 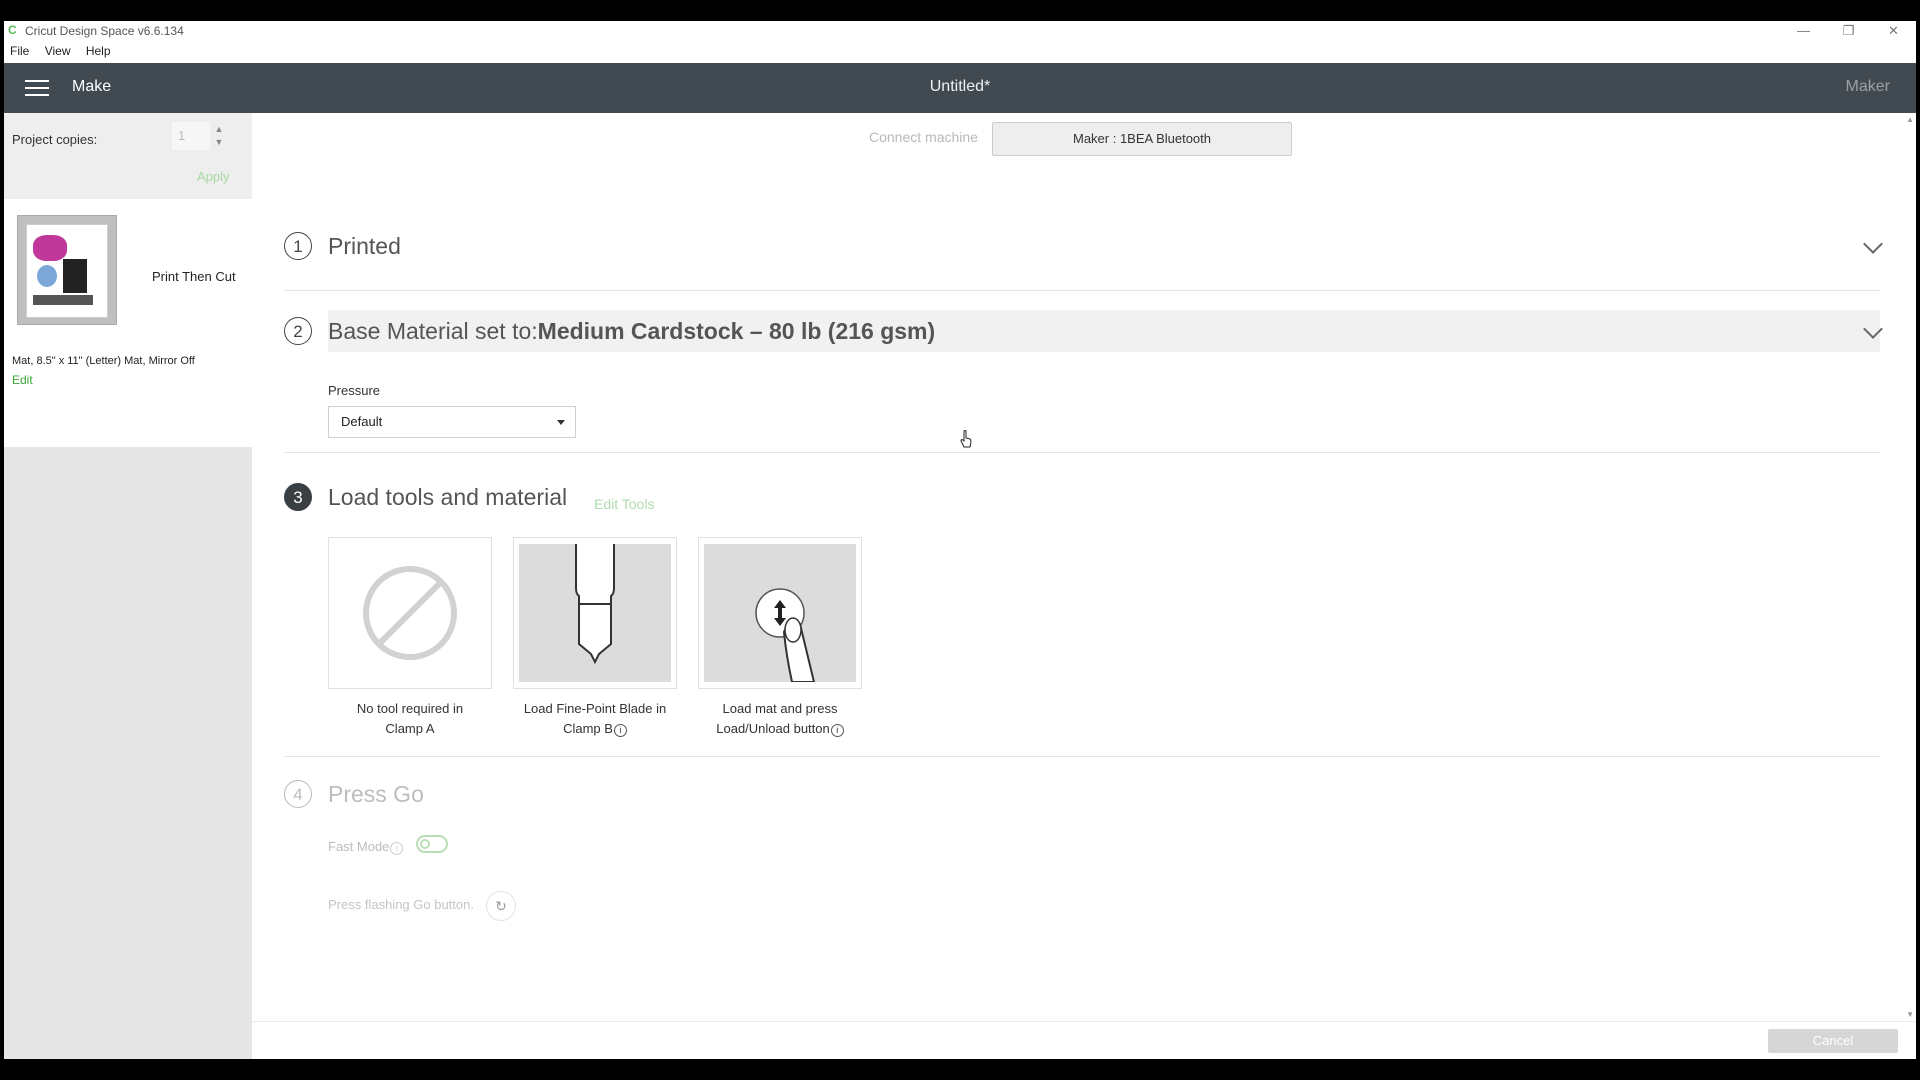 I want to click on document-title: Untitled*, so click(x=960, y=86).